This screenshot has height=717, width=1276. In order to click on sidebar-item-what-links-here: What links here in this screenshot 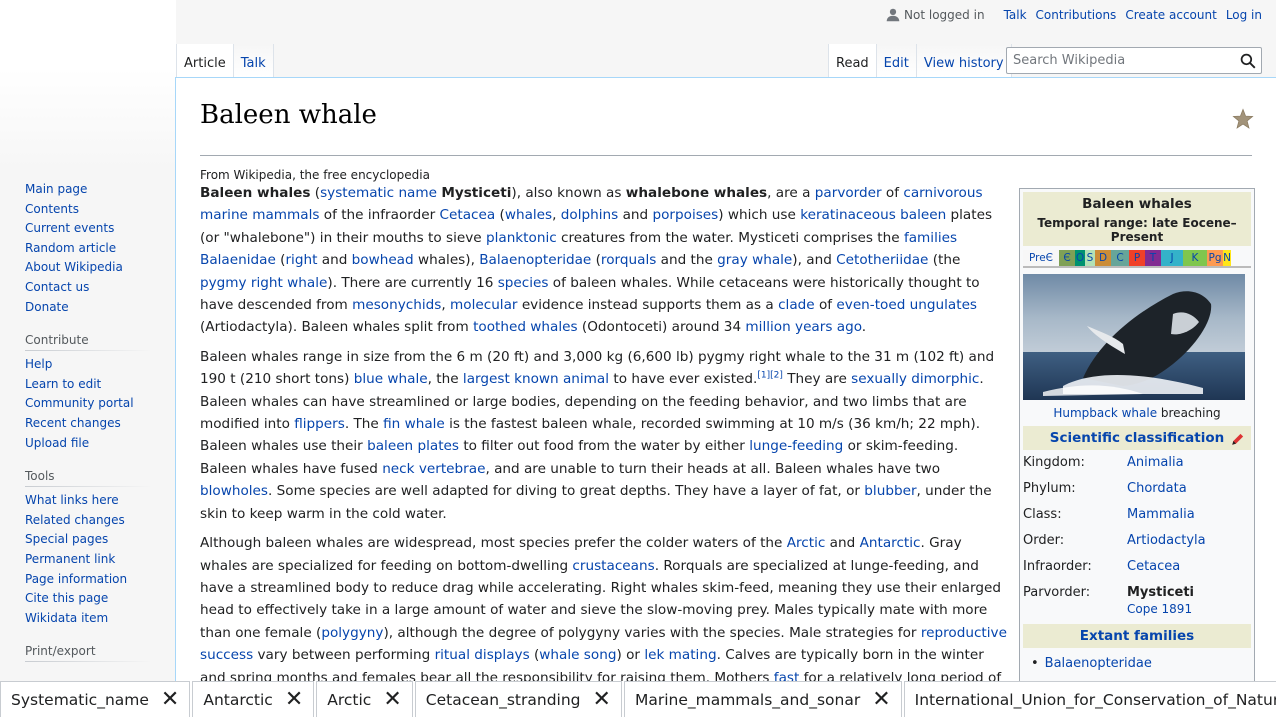, I will do `click(72, 500)`.